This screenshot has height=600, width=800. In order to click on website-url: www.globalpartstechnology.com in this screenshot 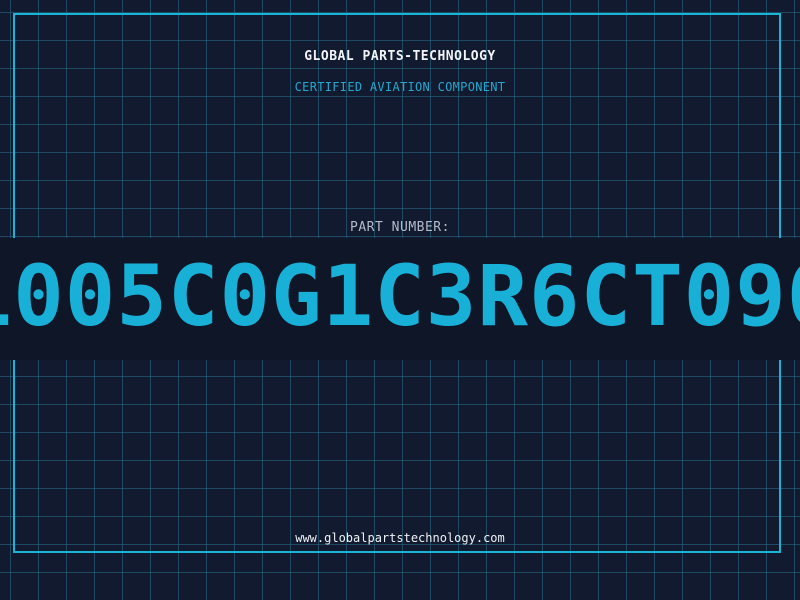, I will do `click(400, 538)`.